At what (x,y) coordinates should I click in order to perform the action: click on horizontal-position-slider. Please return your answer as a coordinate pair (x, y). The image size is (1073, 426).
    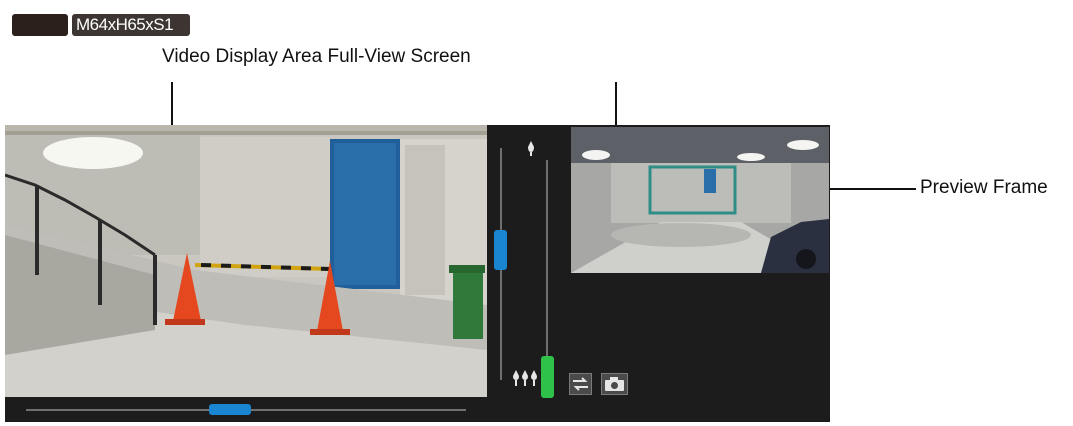
    Looking at the image, I should click on (230, 409).